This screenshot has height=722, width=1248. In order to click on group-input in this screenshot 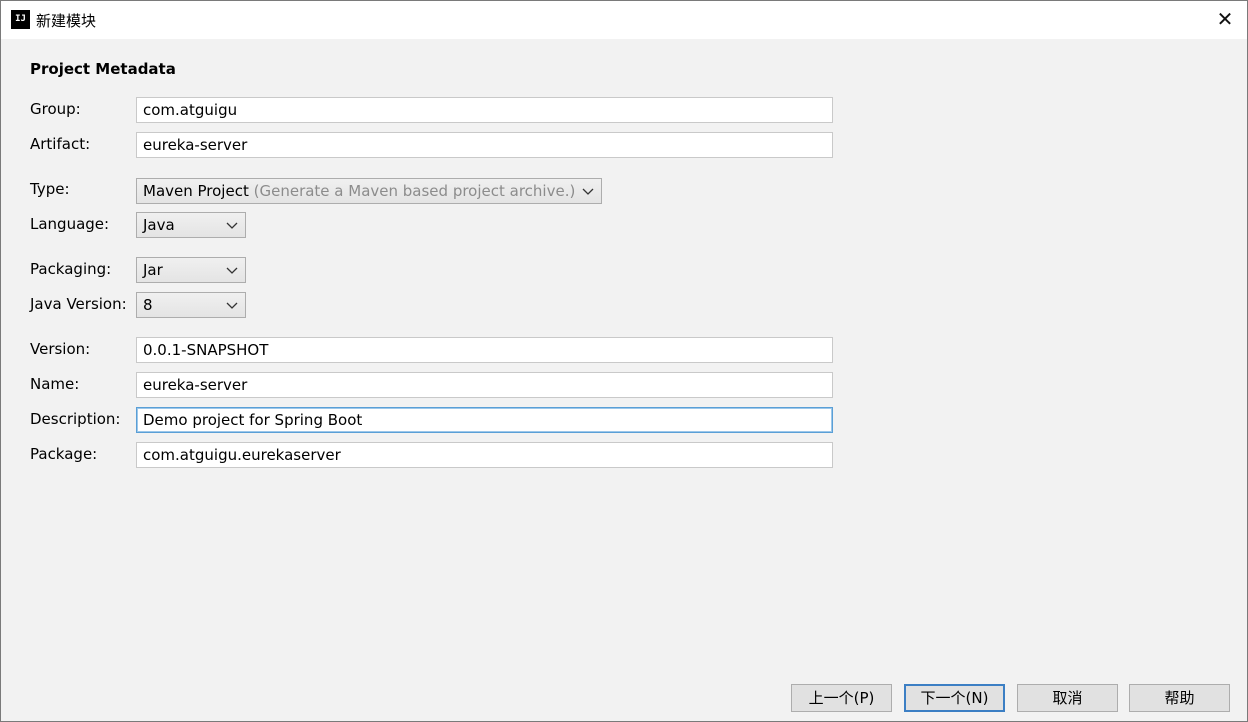, I will do `click(484, 110)`.